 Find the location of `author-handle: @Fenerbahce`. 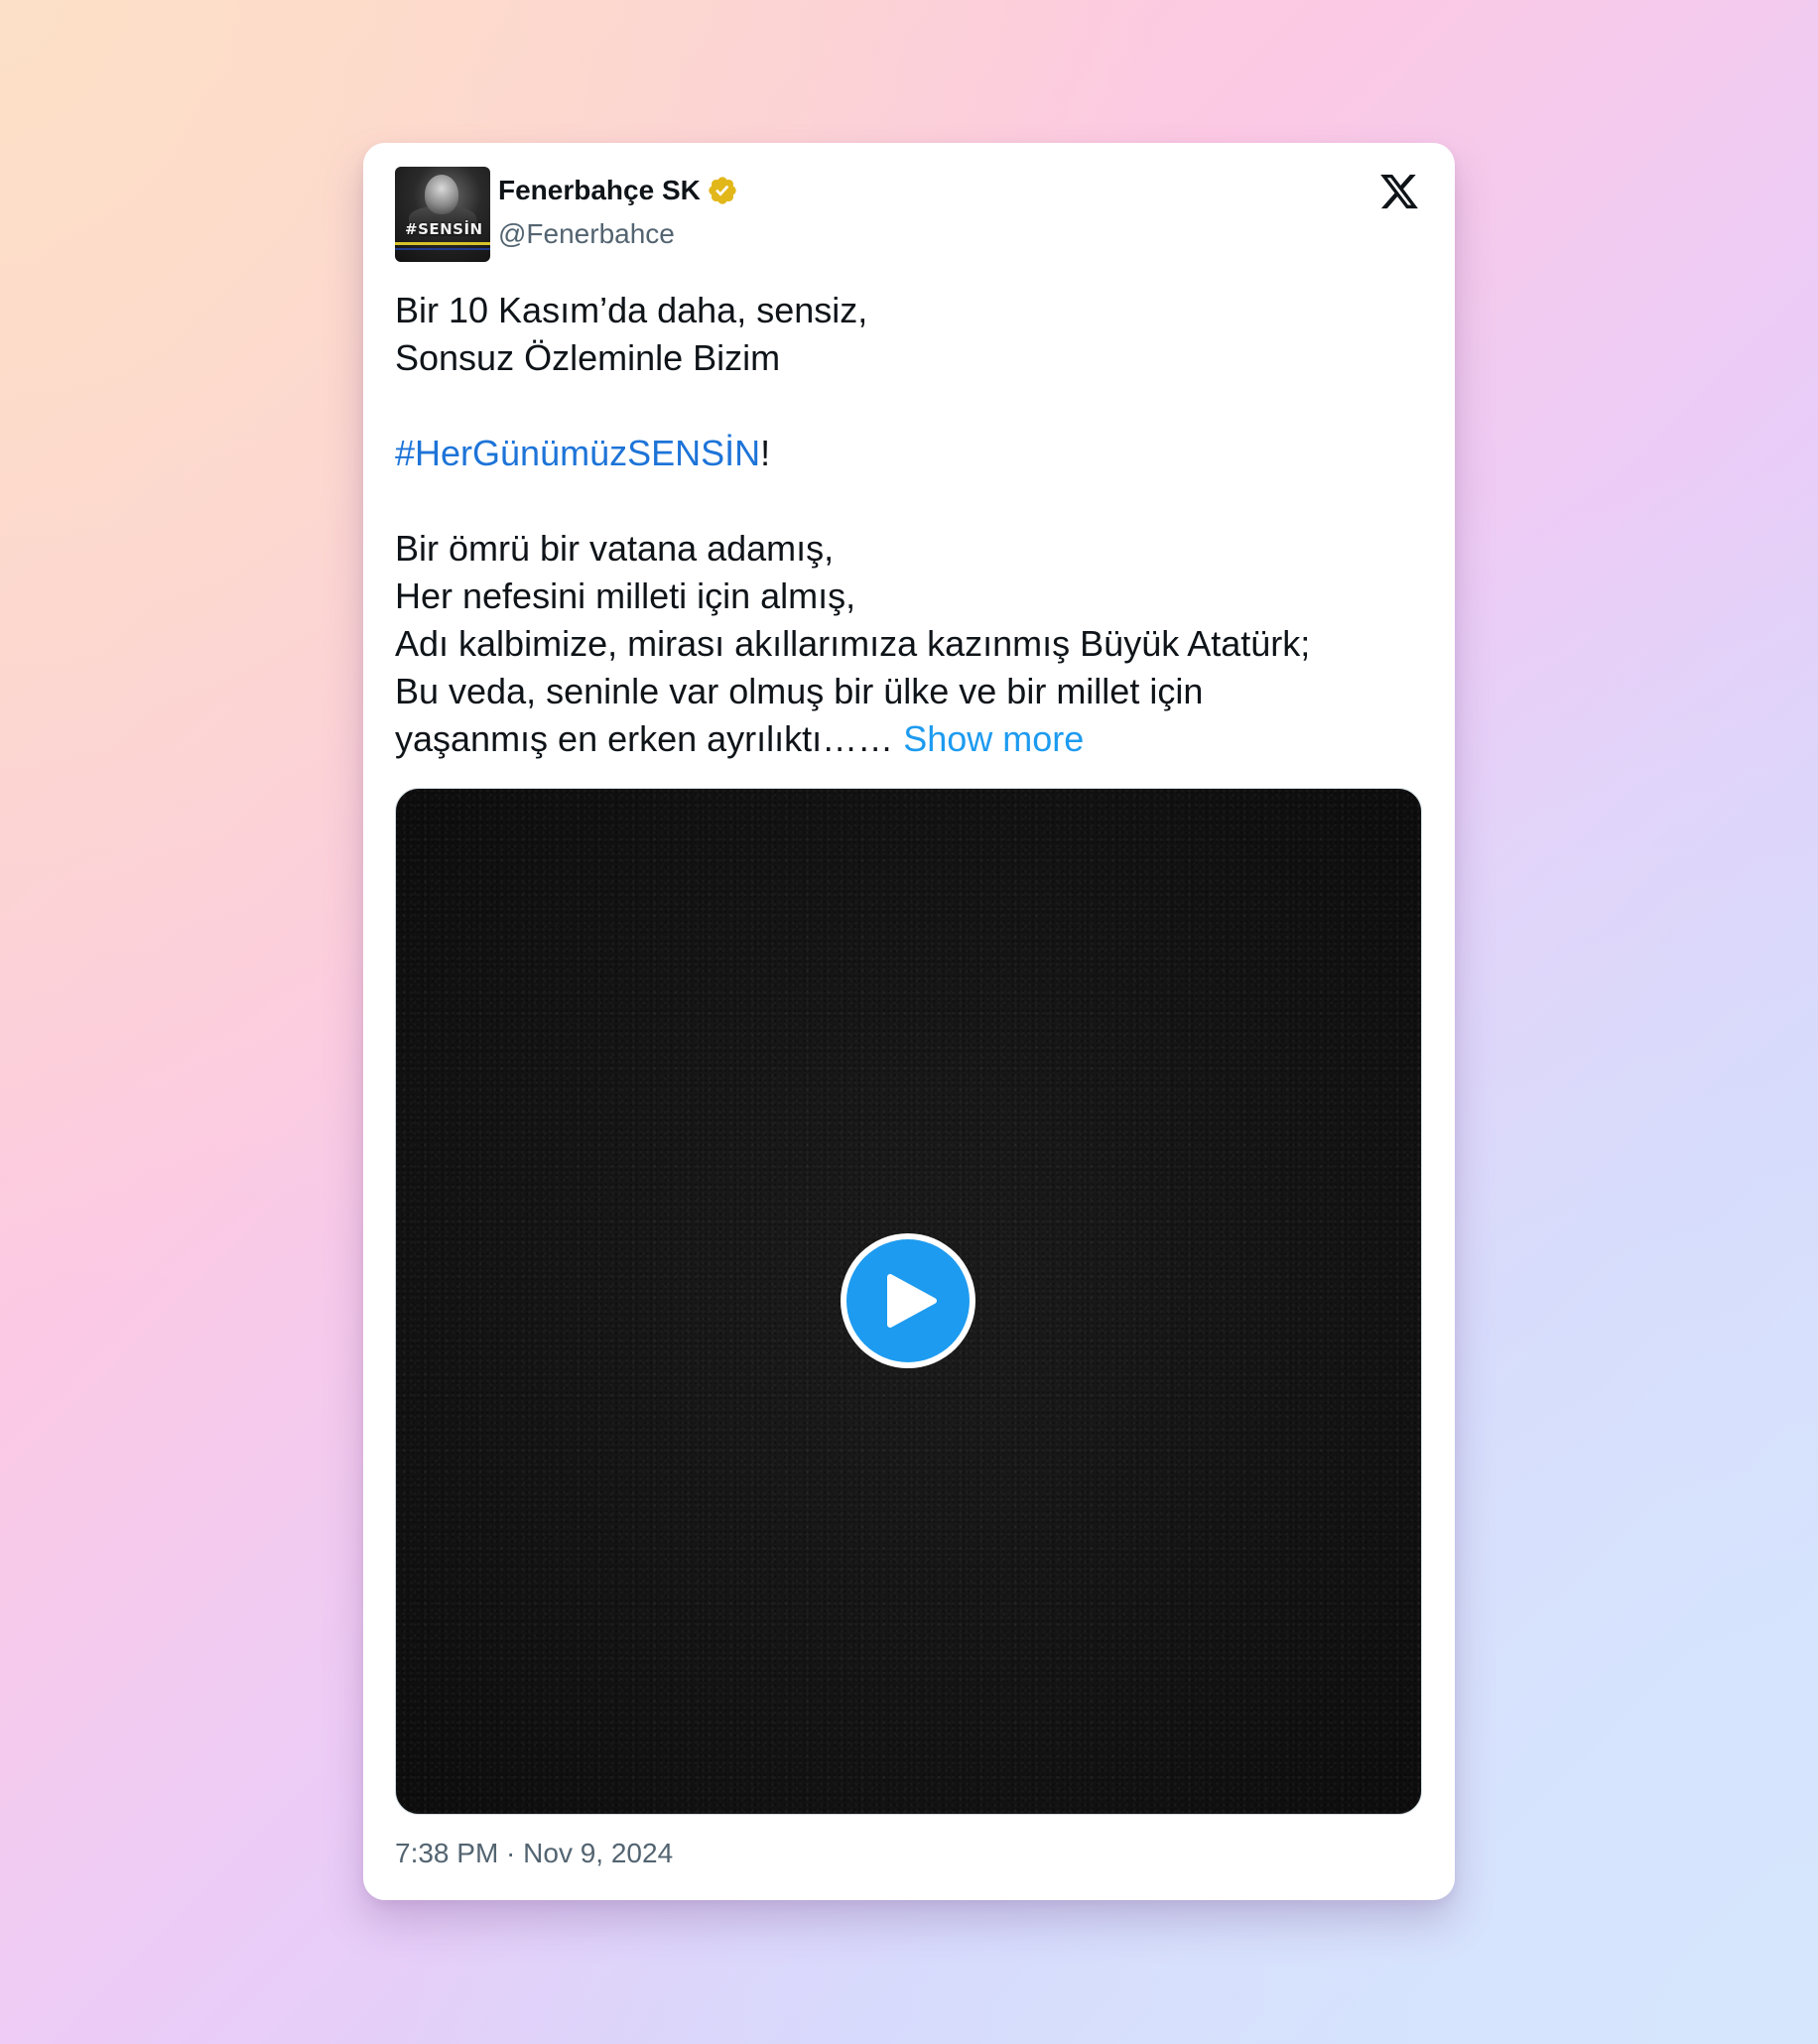

author-handle: @Fenerbahce is located at coordinates (586, 234).